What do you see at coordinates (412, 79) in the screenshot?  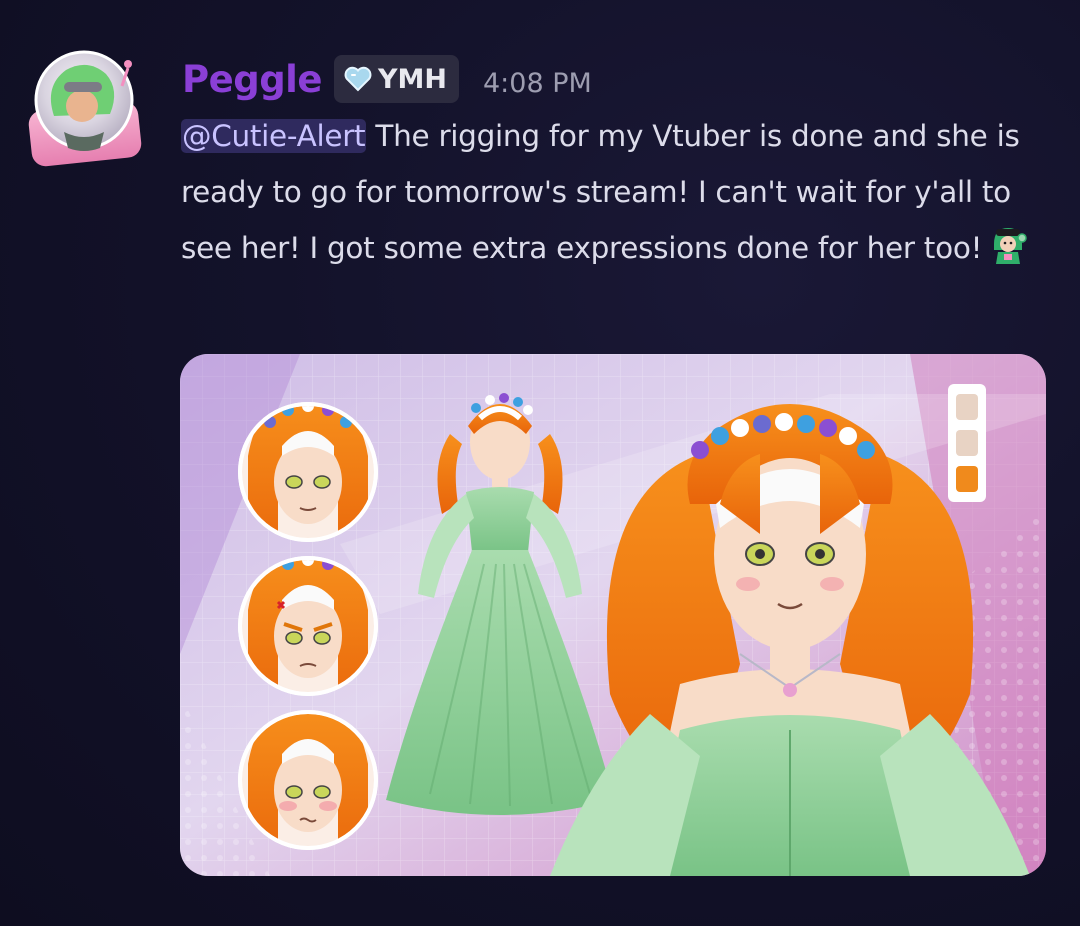 I see `role-tag-label: YMH` at bounding box center [412, 79].